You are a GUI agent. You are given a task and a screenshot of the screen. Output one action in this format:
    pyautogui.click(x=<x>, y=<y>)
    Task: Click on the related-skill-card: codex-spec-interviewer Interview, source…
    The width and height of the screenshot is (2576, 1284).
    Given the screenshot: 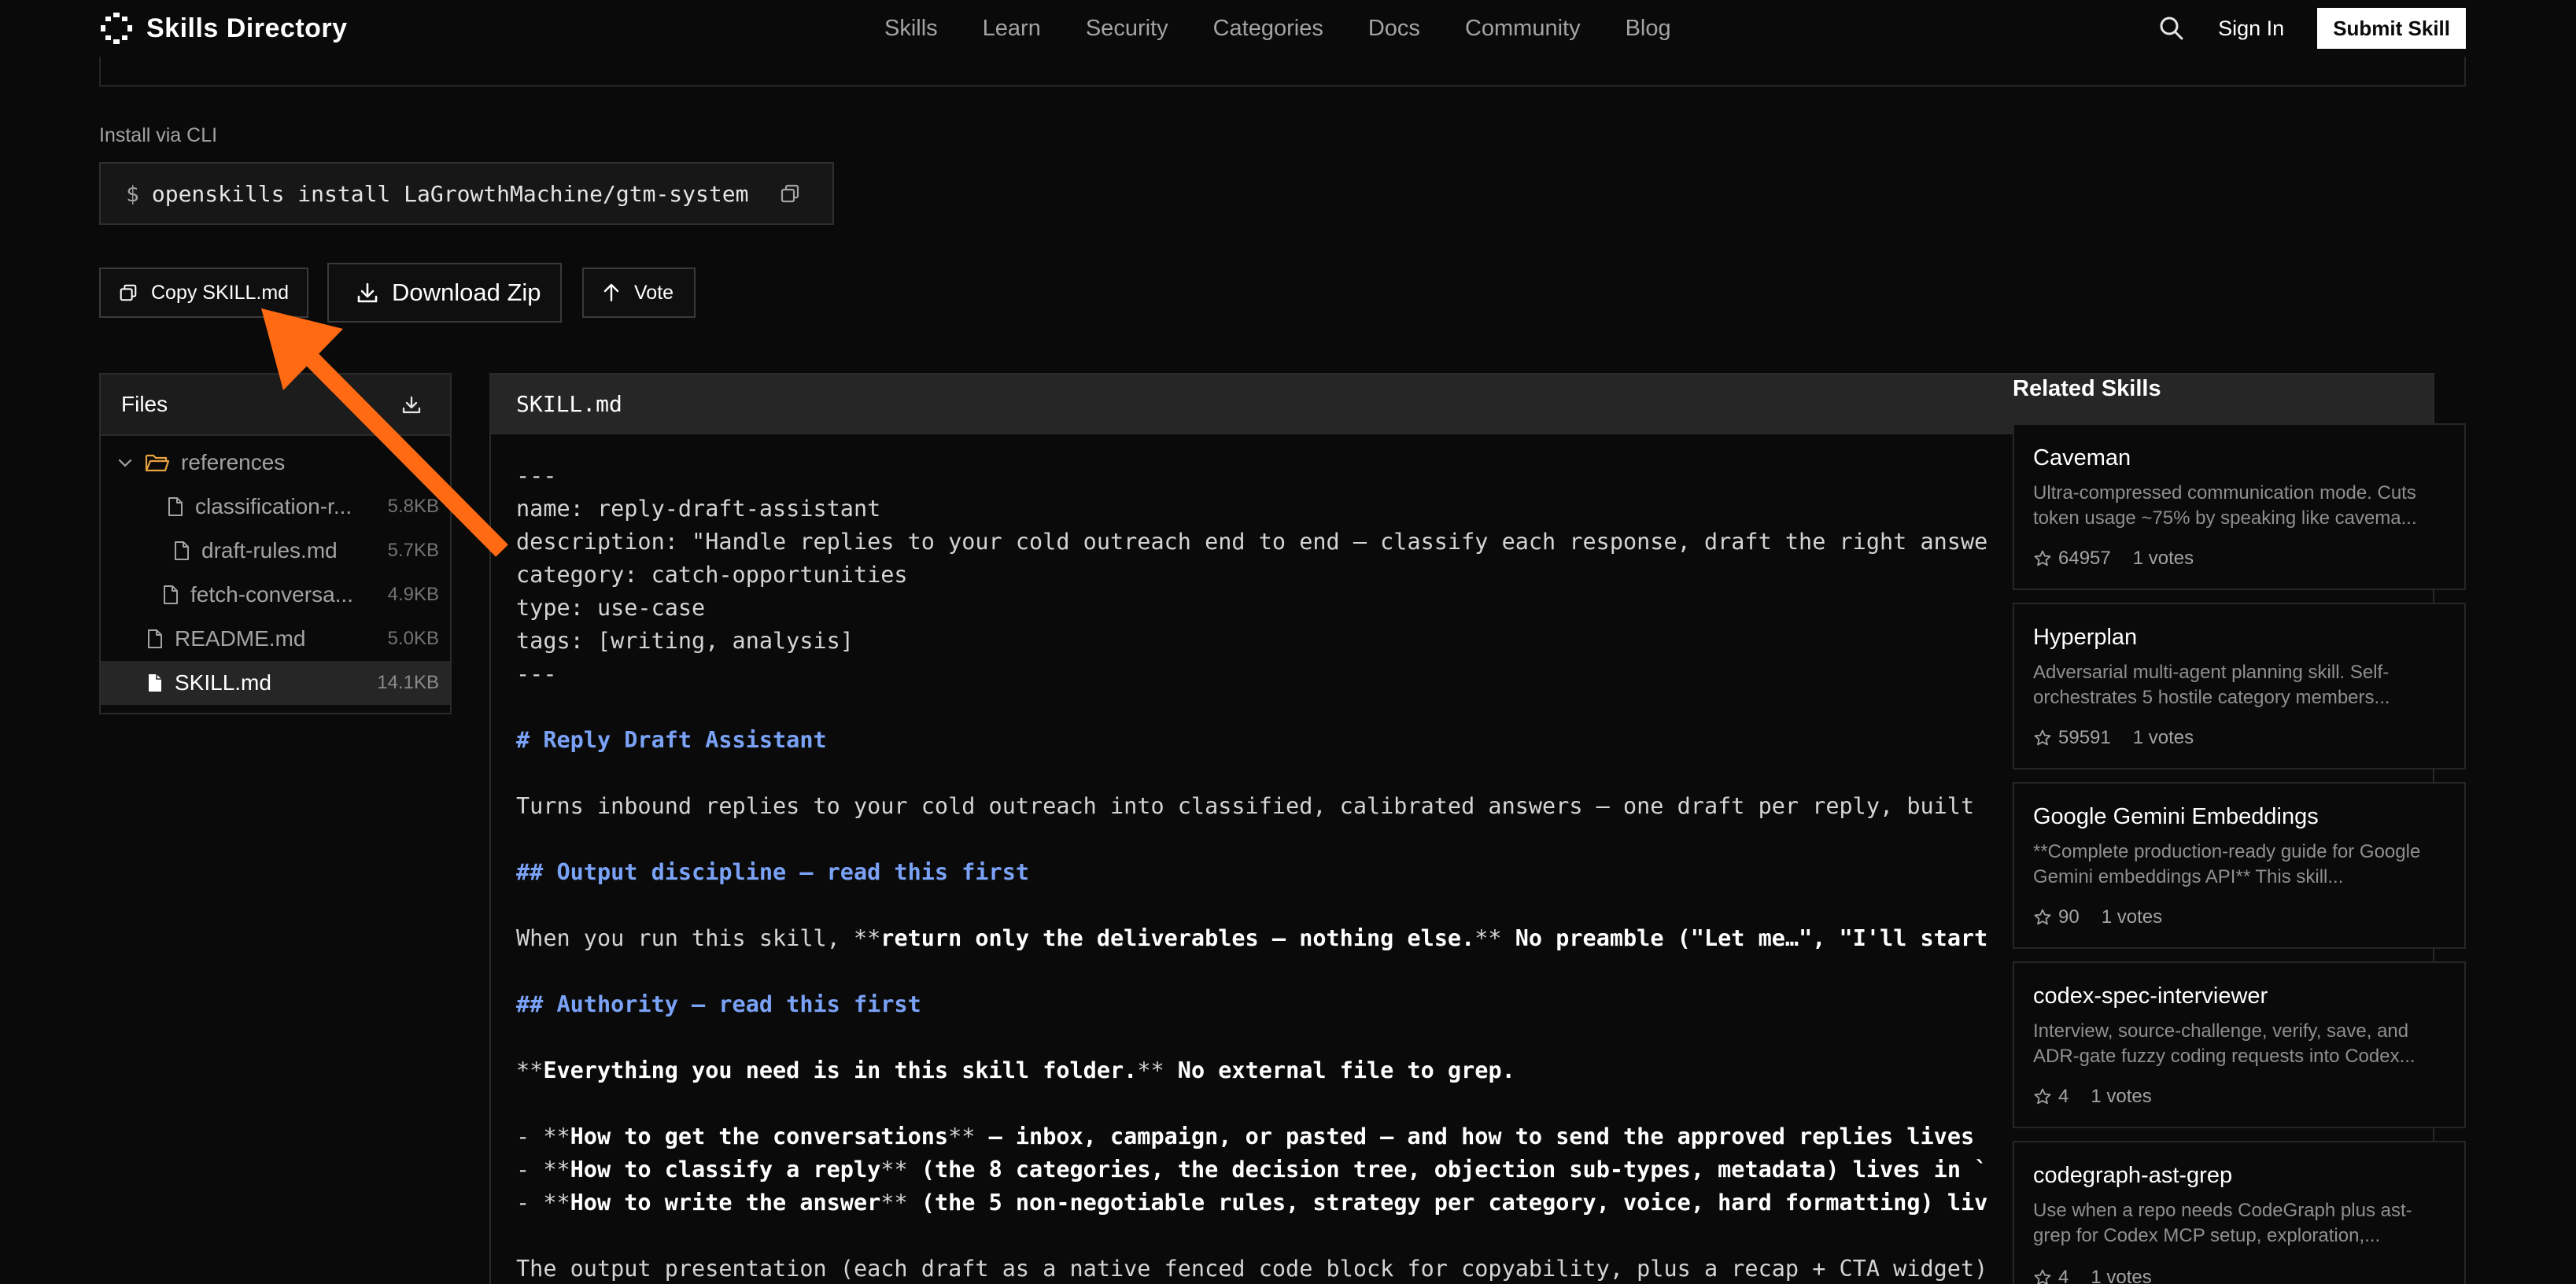 What is the action you would take?
    pyautogui.click(x=2239, y=1044)
    